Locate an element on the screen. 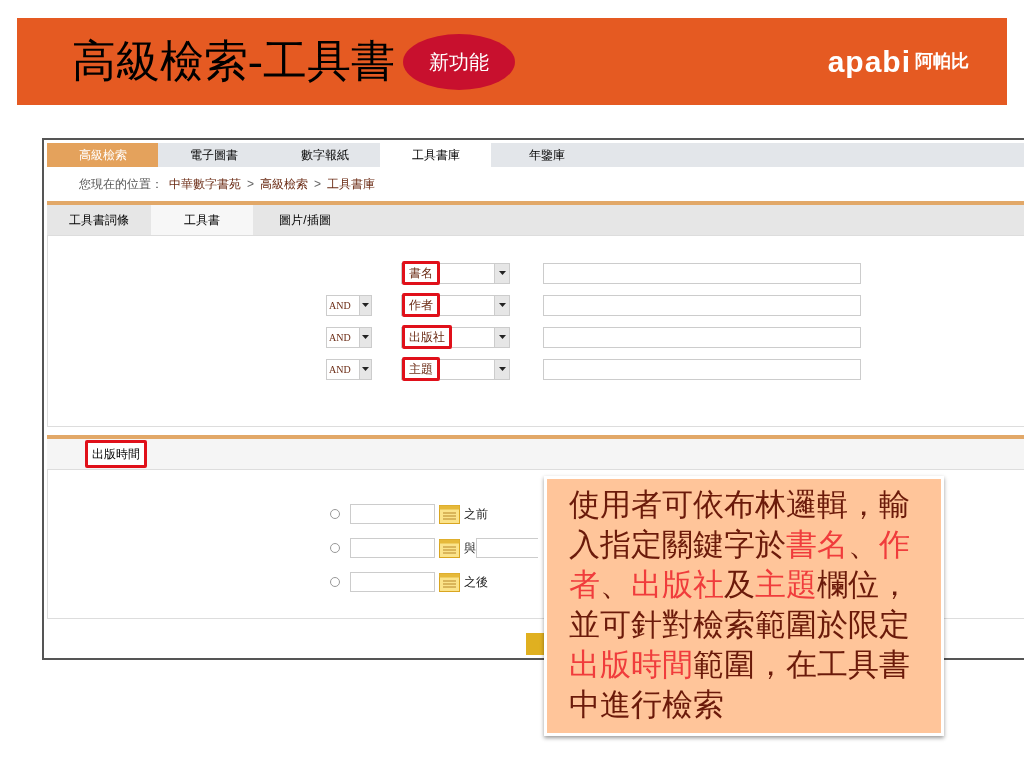  date-condition-label: 之後 is located at coordinates (476, 582).